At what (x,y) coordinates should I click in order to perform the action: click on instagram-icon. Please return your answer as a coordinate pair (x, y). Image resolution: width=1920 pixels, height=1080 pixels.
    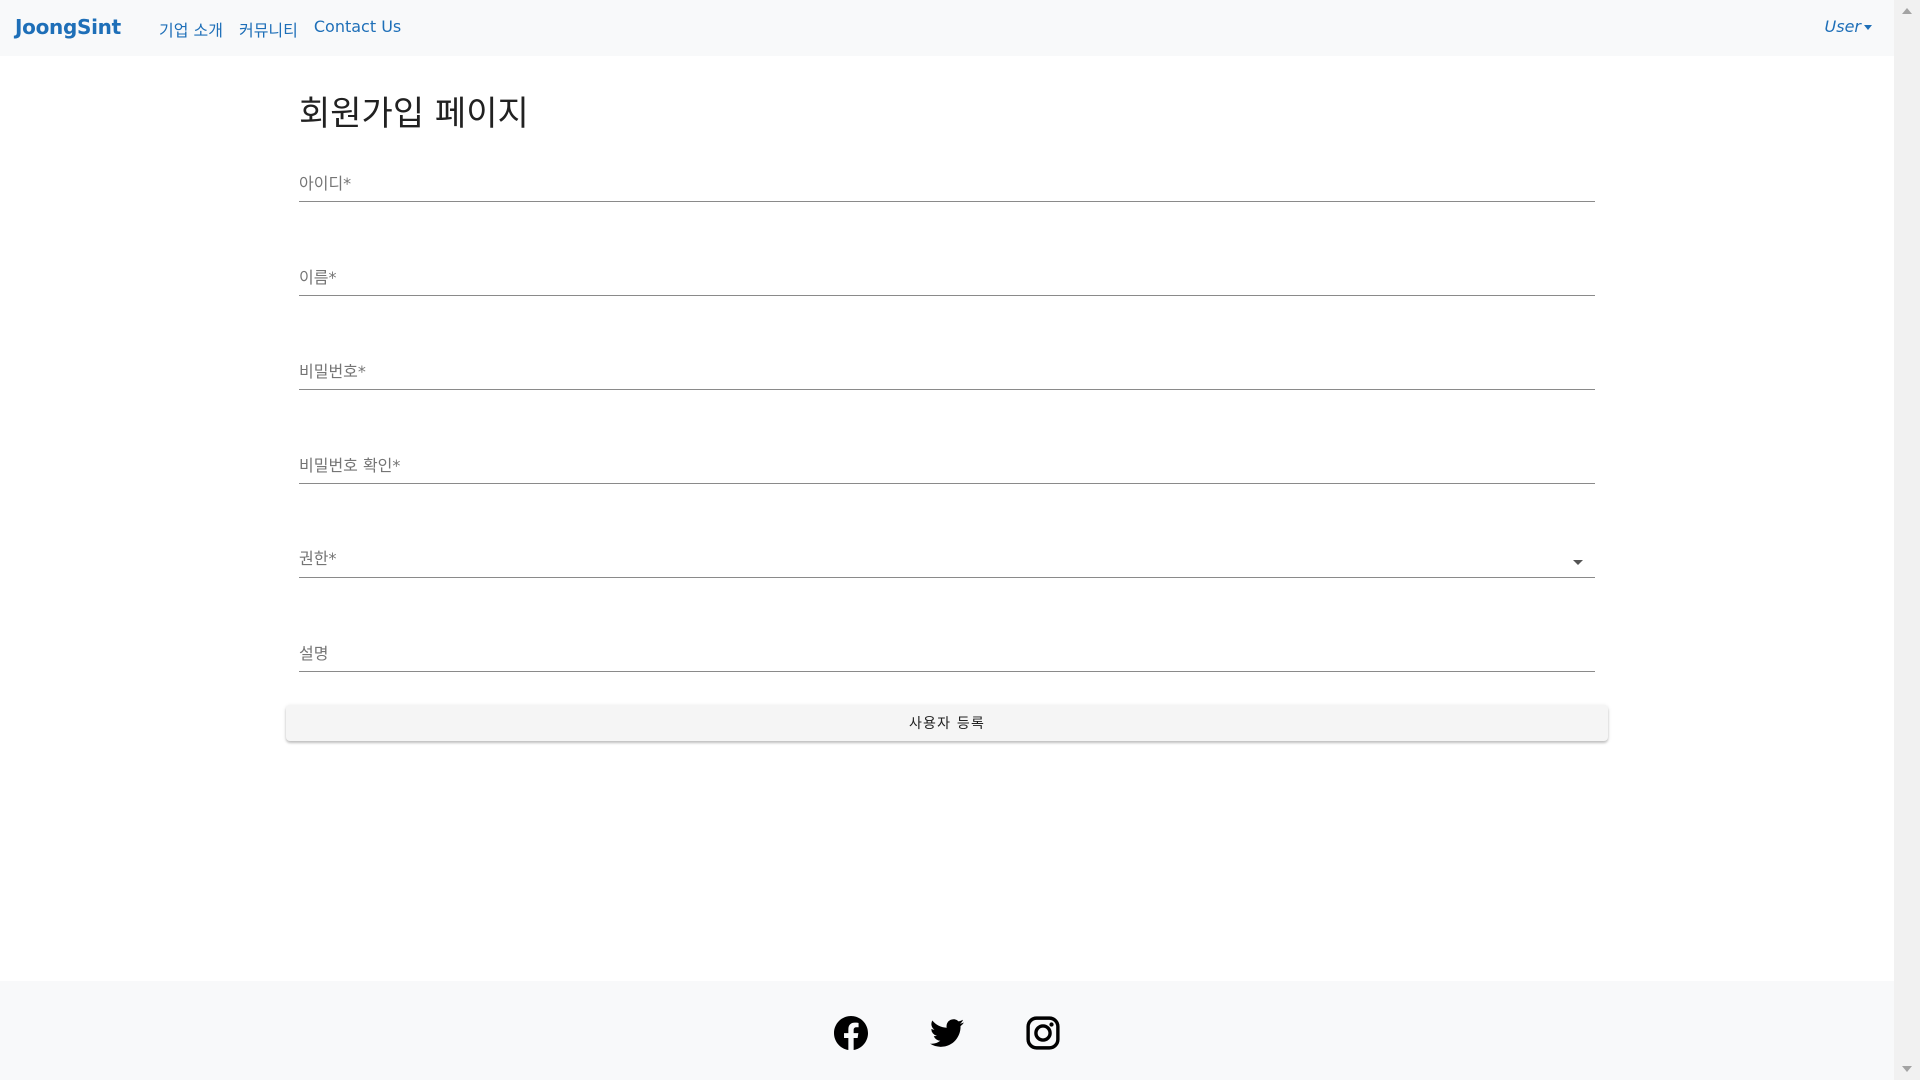
    Looking at the image, I should click on (1043, 1033).